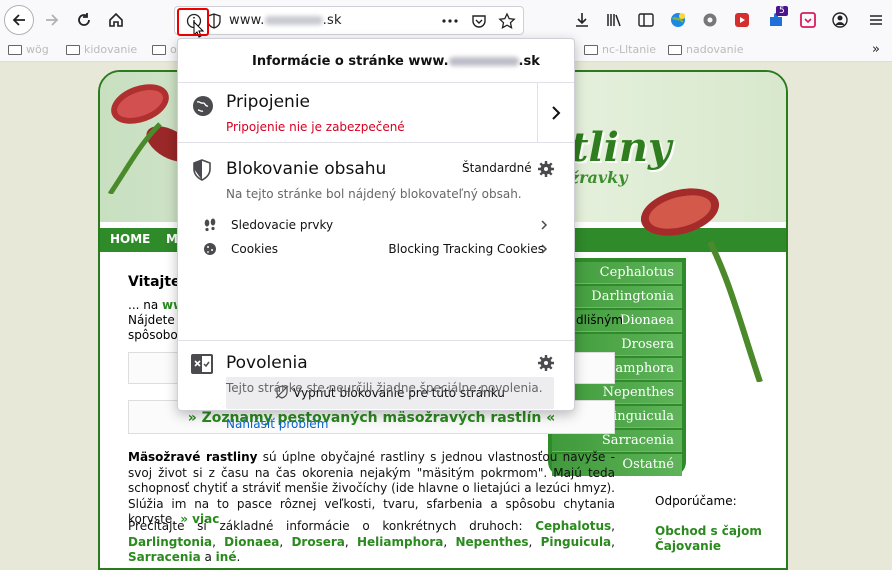 Image resolution: width=892 pixels, height=570 pixels. What do you see at coordinates (193, 22) in the screenshot?
I see `site-info-highlight` at bounding box center [193, 22].